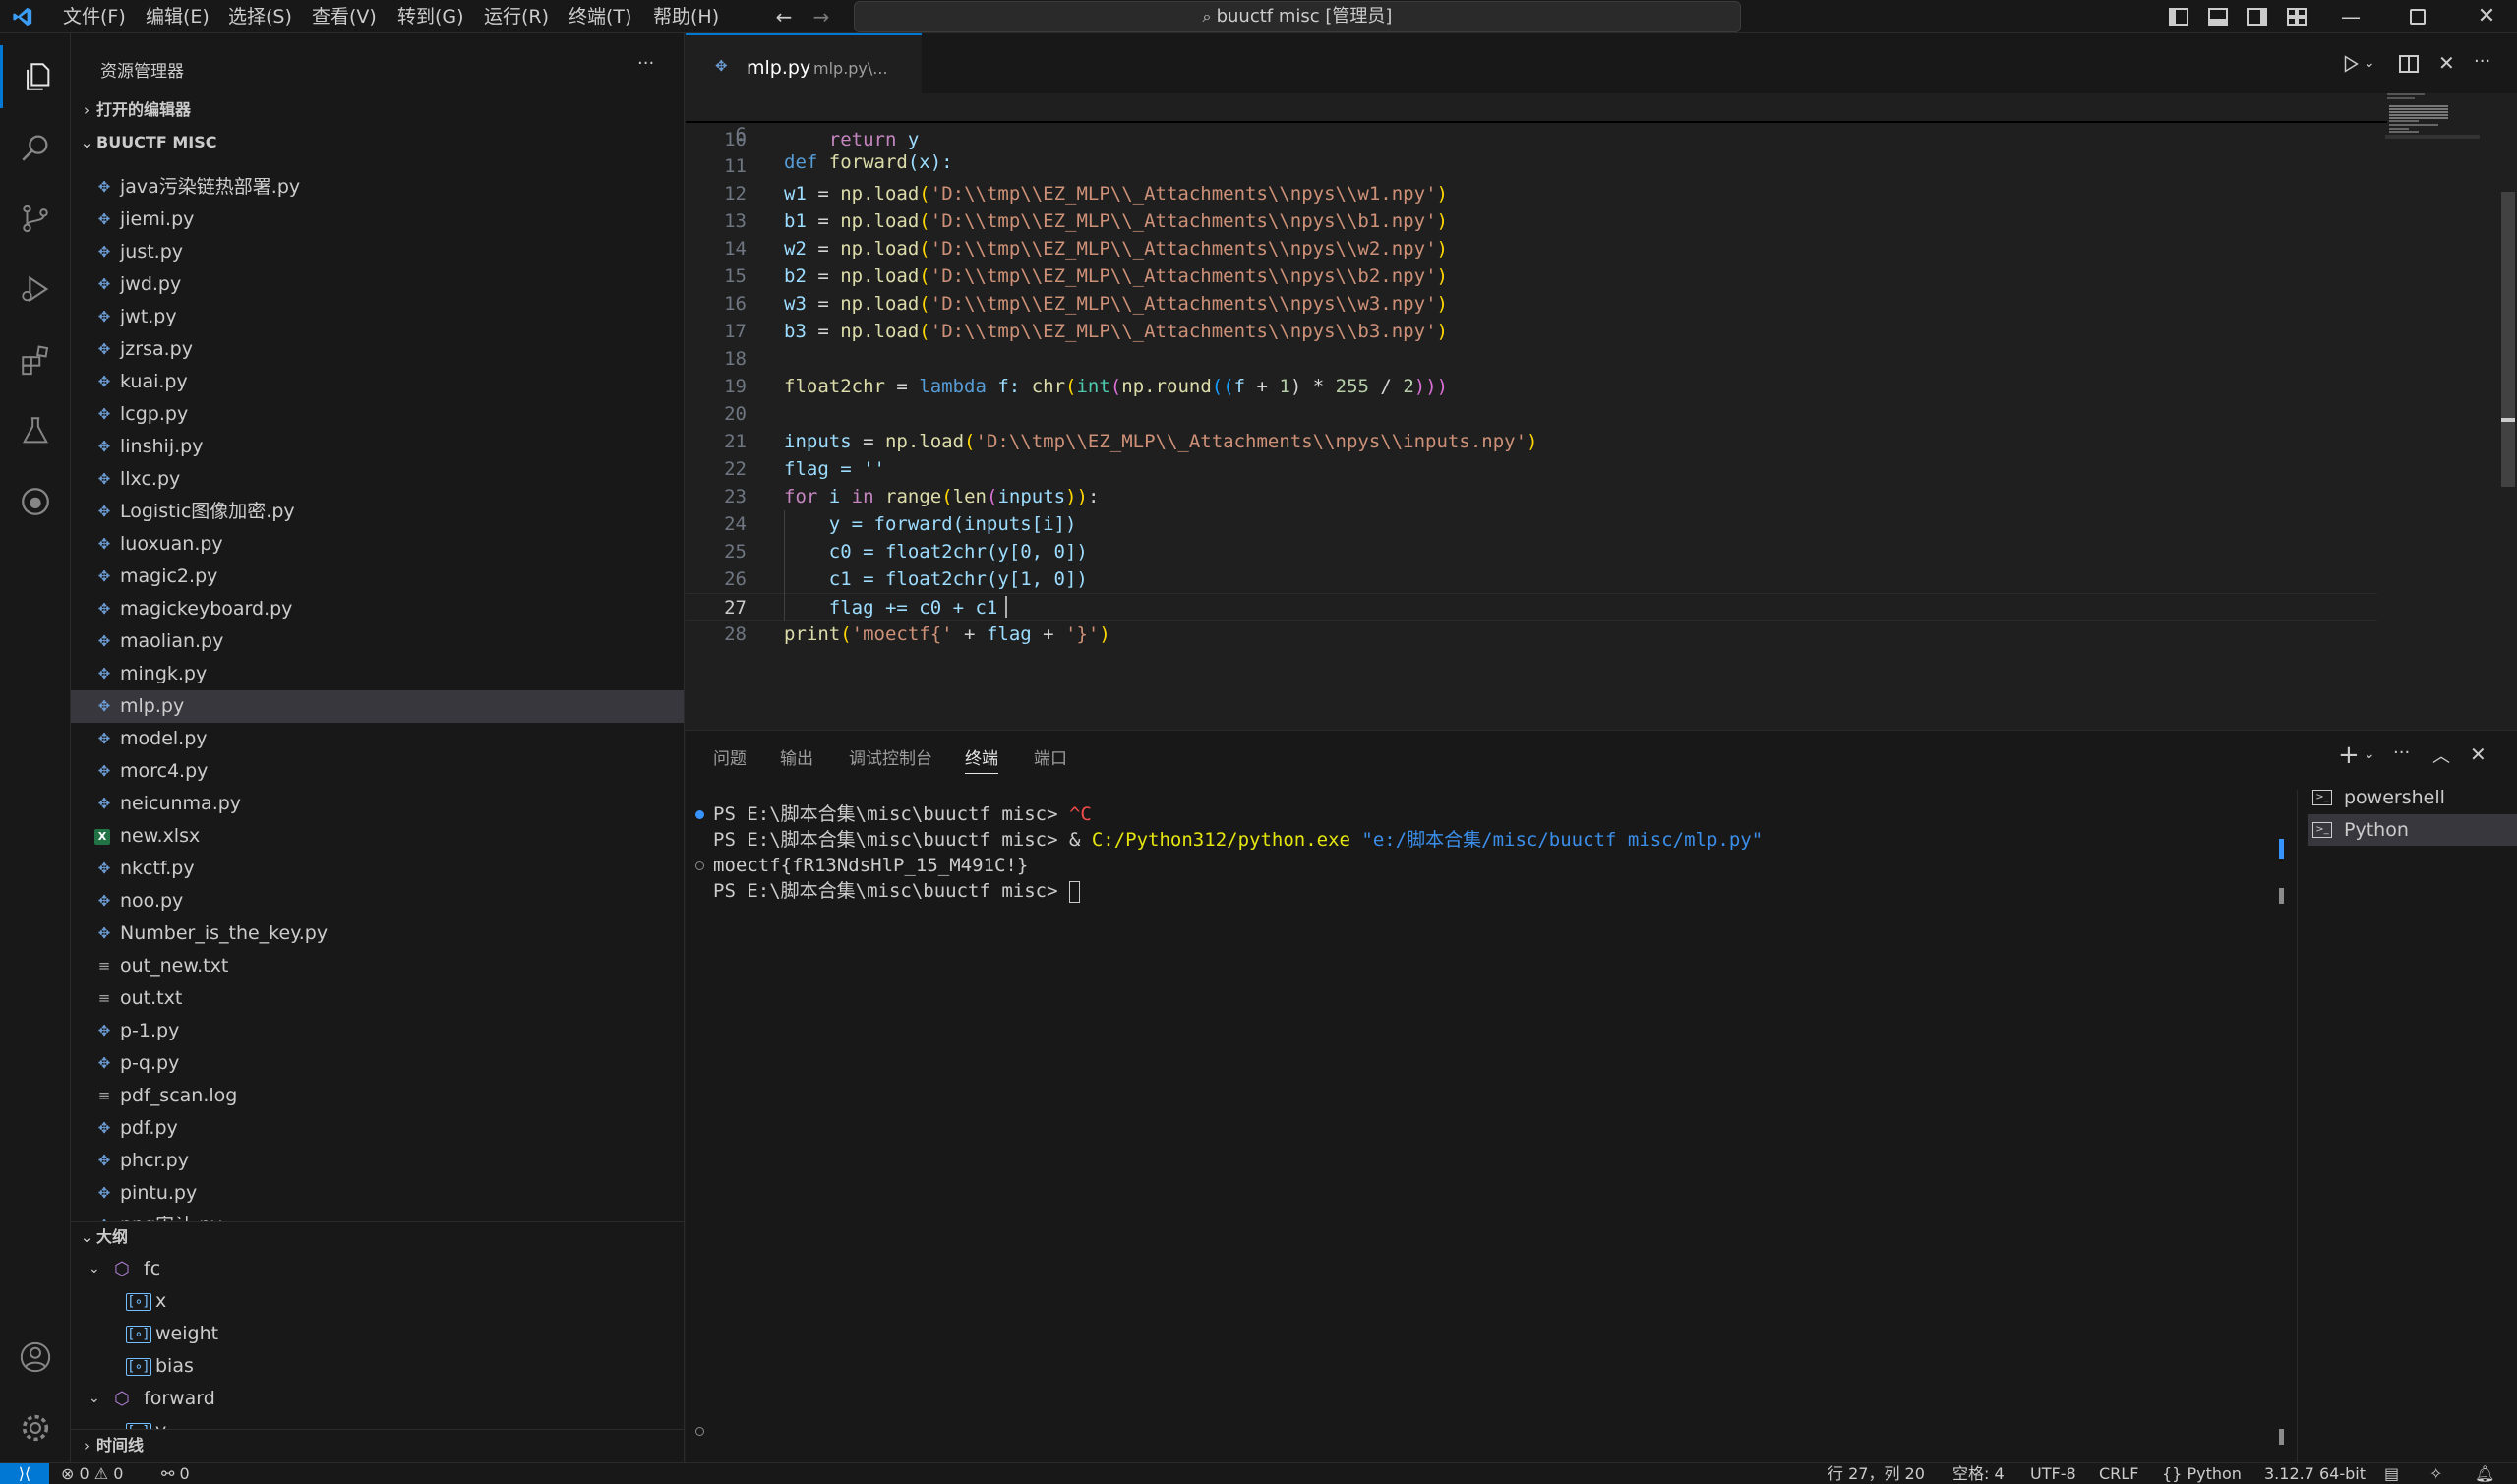  I want to click on extensions-icon, so click(35, 360).